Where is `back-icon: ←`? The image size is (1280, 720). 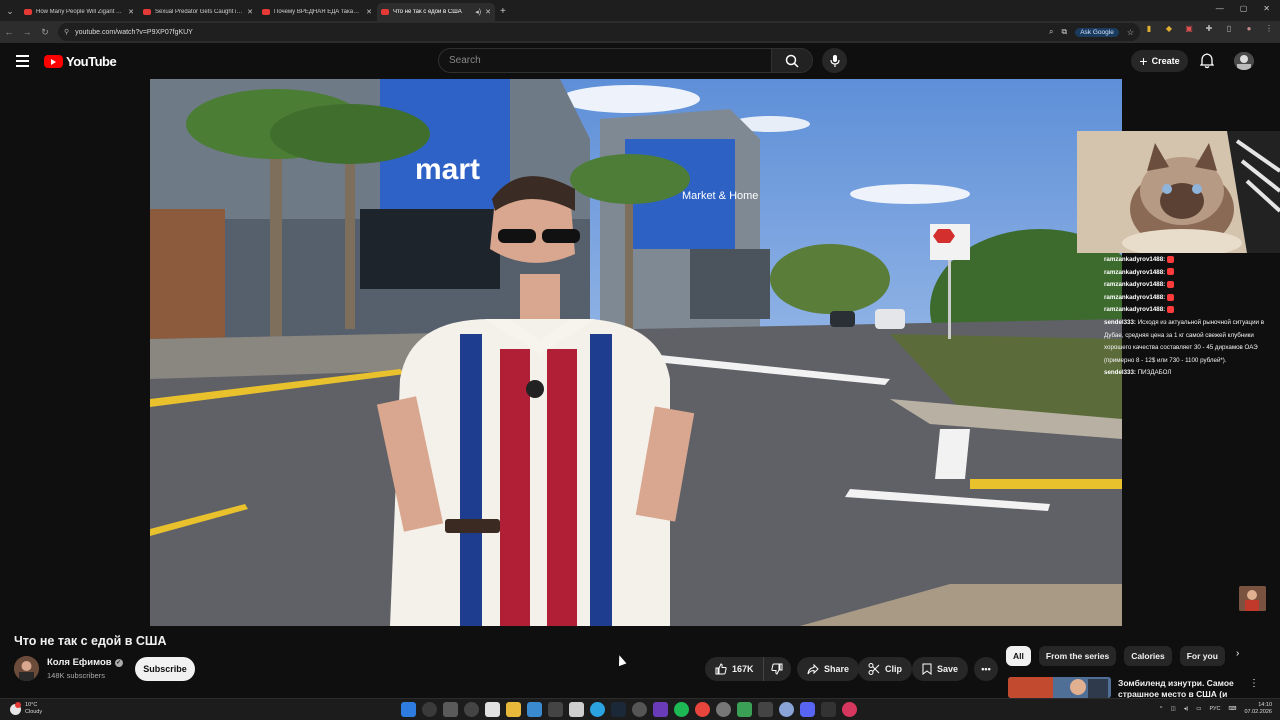
back-icon: ← is located at coordinates (9, 32).